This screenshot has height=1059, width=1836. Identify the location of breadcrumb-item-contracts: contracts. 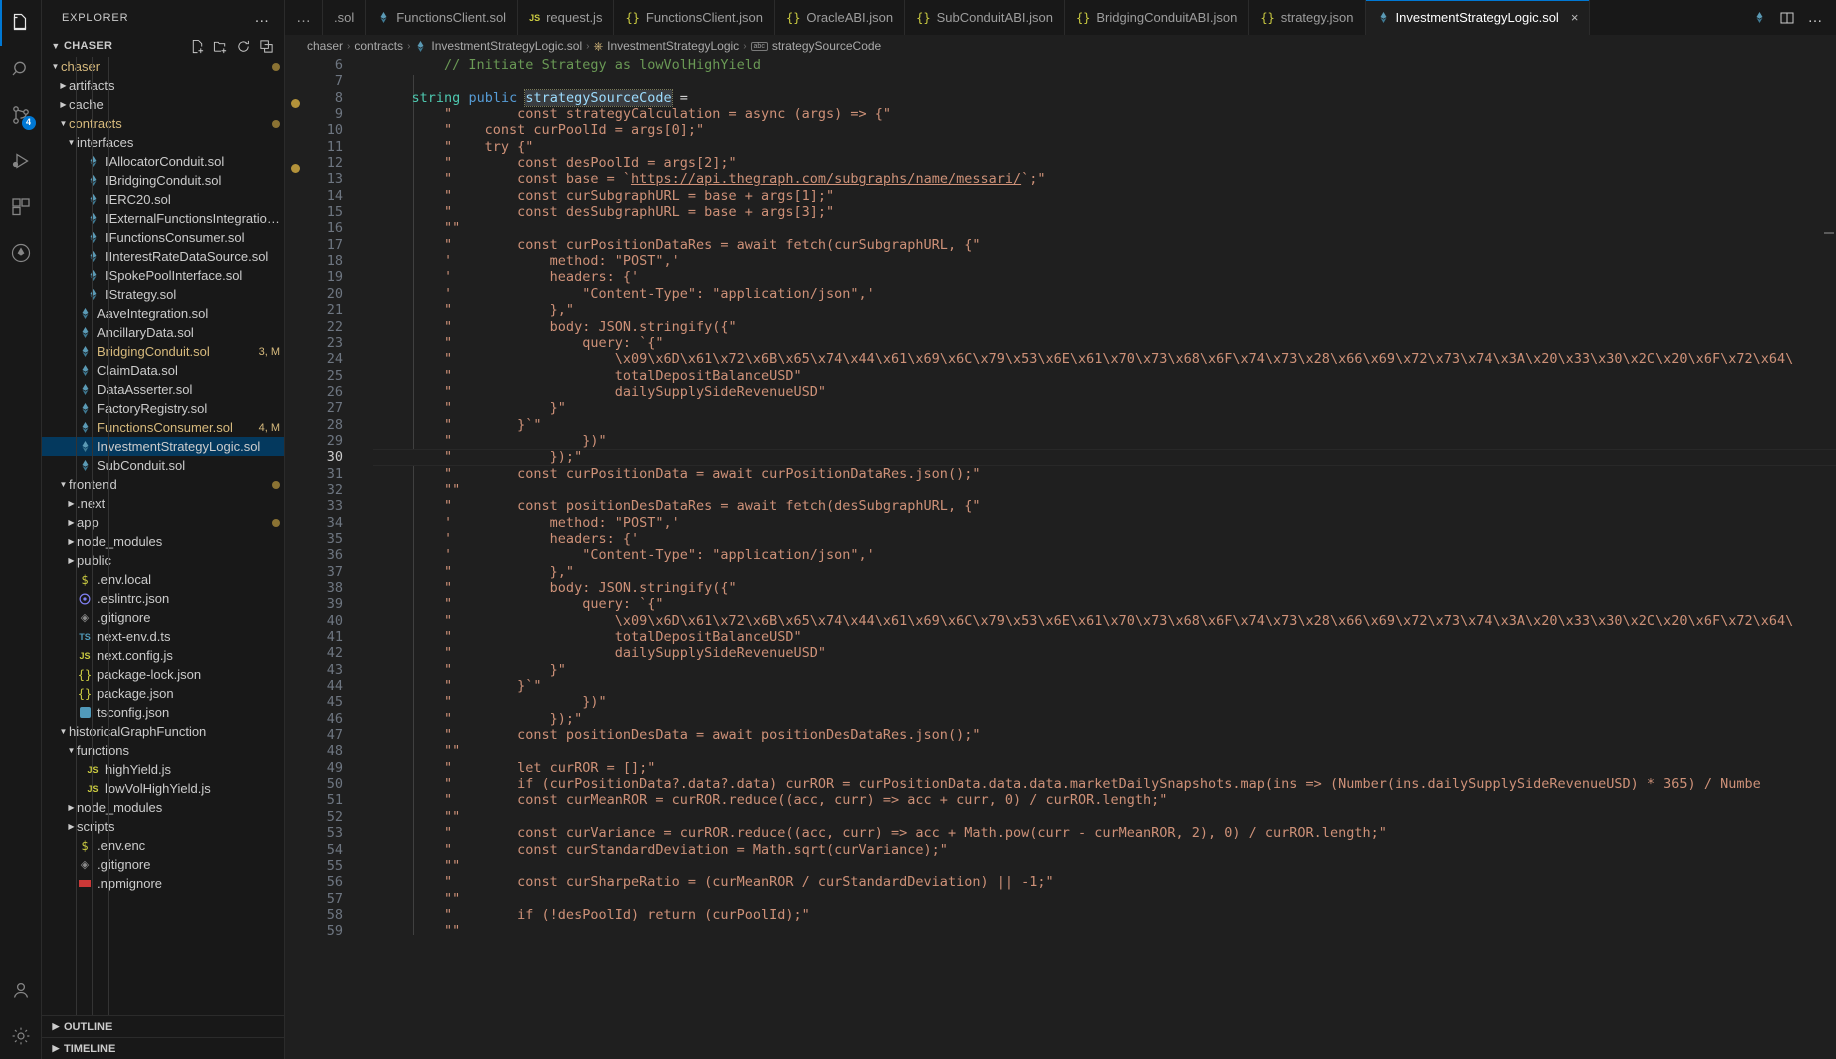
(378, 46).